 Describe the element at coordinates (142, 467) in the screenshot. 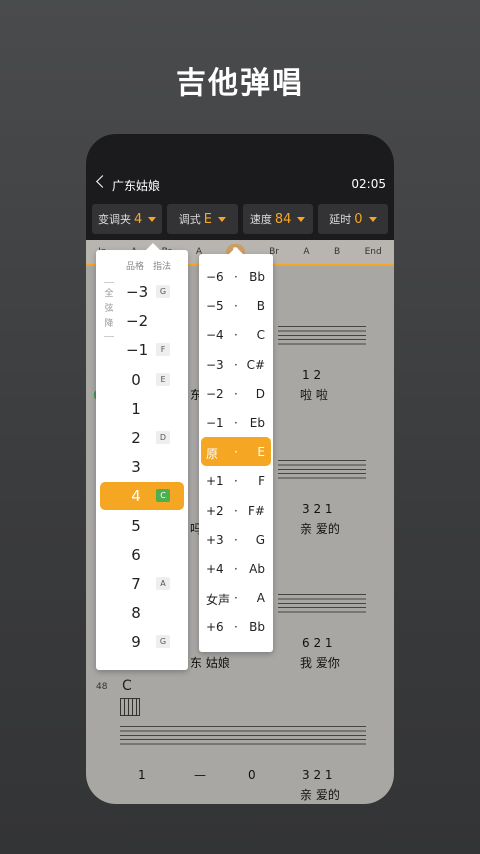

I see `capo-option: 3` at that location.